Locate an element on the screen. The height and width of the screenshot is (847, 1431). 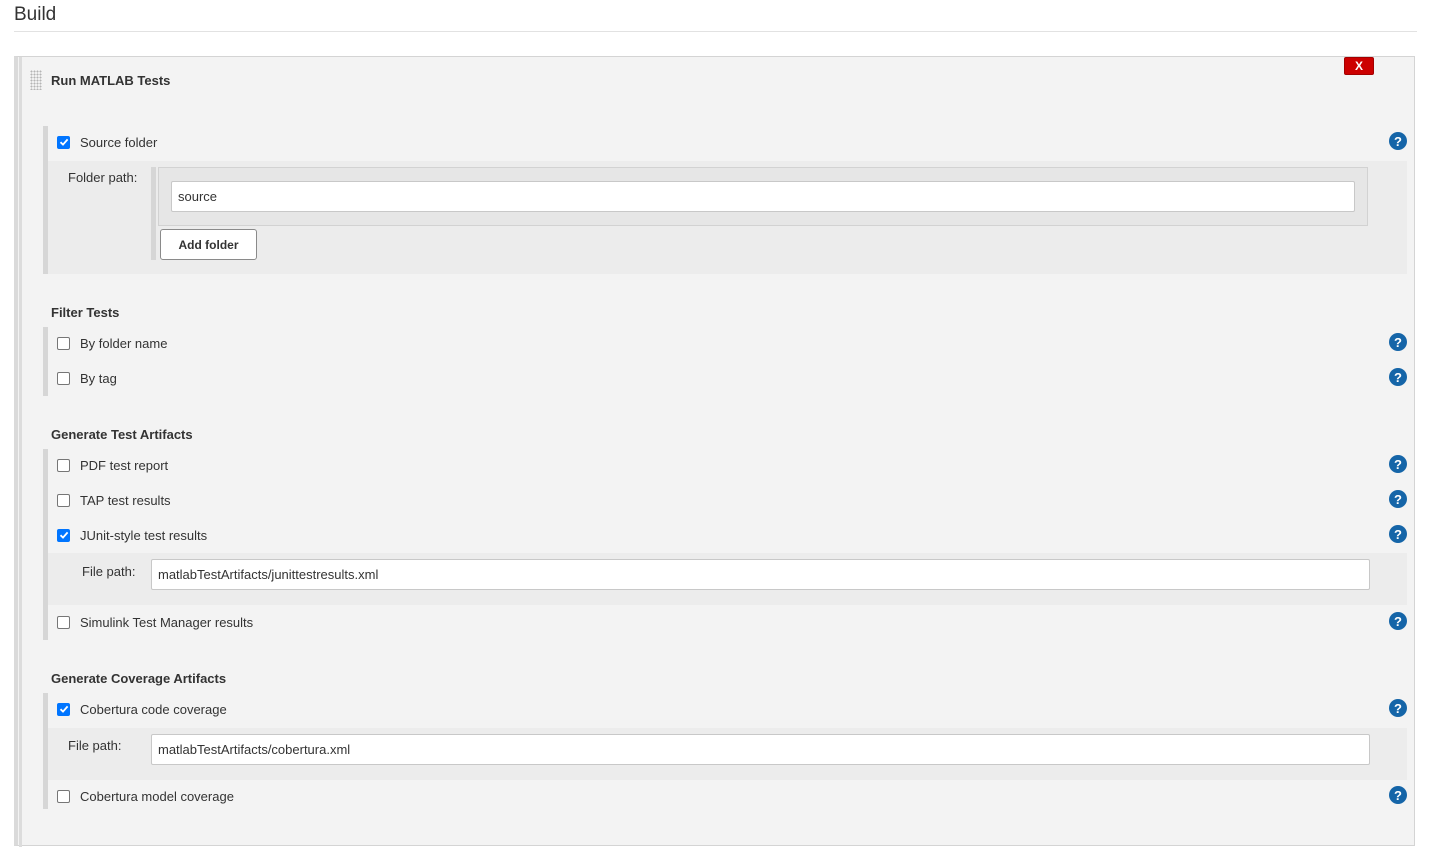
by-folder-label: By folder name is located at coordinates (124, 343).